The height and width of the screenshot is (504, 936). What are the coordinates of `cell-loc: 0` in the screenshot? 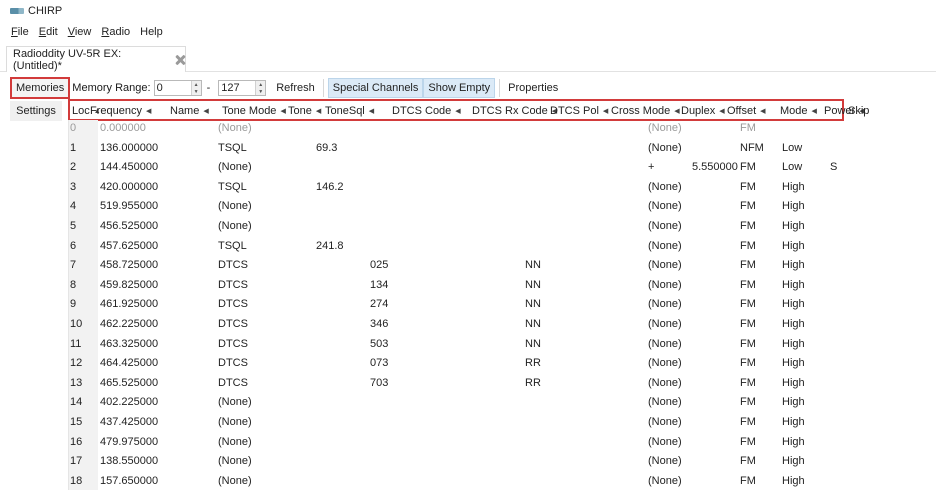 It's located at (73, 128).